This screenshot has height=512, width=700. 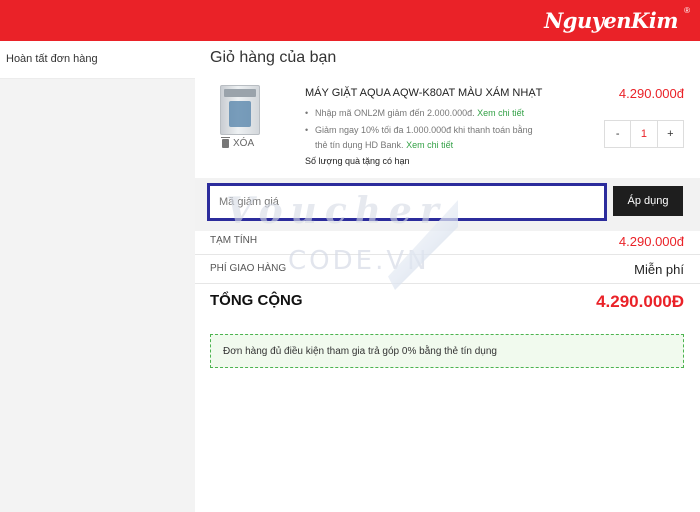 I want to click on delete-item-button: XÓA, so click(x=238, y=143).